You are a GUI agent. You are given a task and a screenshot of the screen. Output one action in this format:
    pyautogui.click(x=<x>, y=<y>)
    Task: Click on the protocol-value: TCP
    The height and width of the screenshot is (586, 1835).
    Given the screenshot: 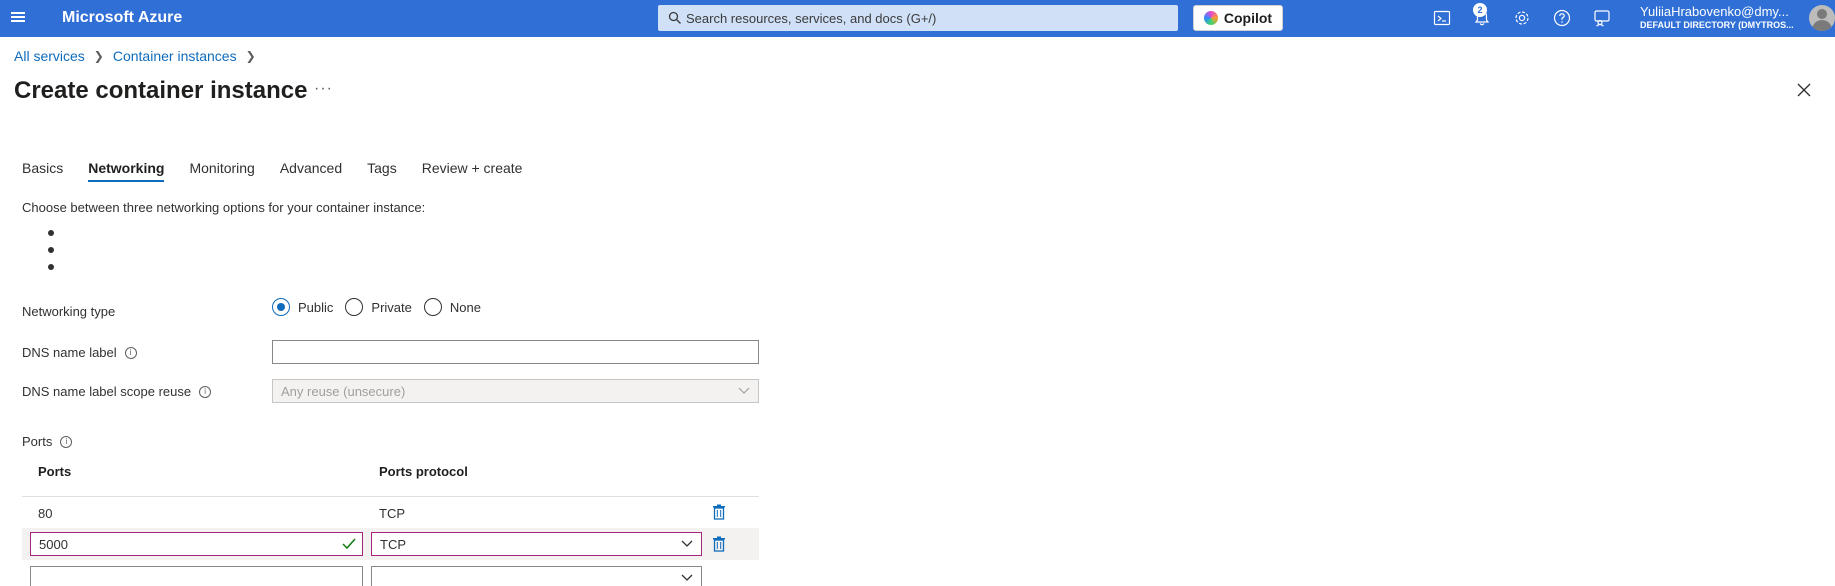 What is the action you would take?
    pyautogui.click(x=393, y=544)
    